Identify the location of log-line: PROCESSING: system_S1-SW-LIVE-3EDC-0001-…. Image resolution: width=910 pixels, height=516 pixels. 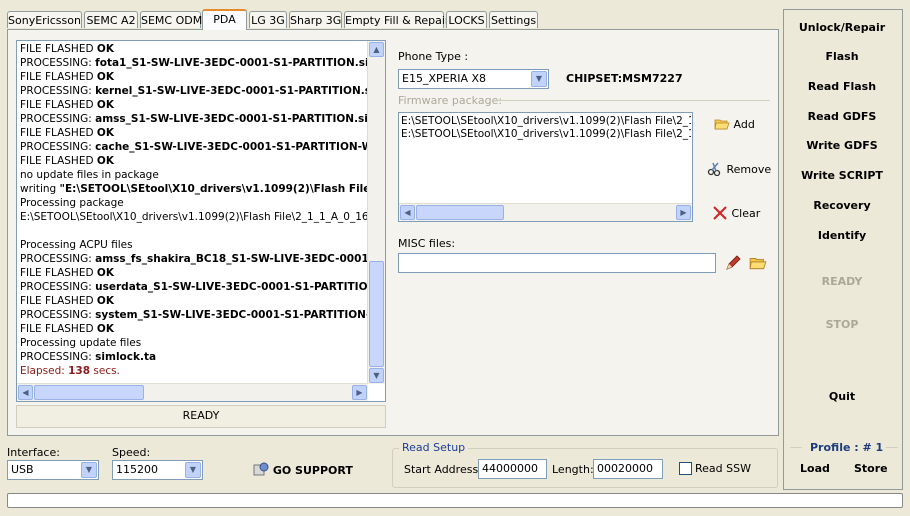
(195, 315).